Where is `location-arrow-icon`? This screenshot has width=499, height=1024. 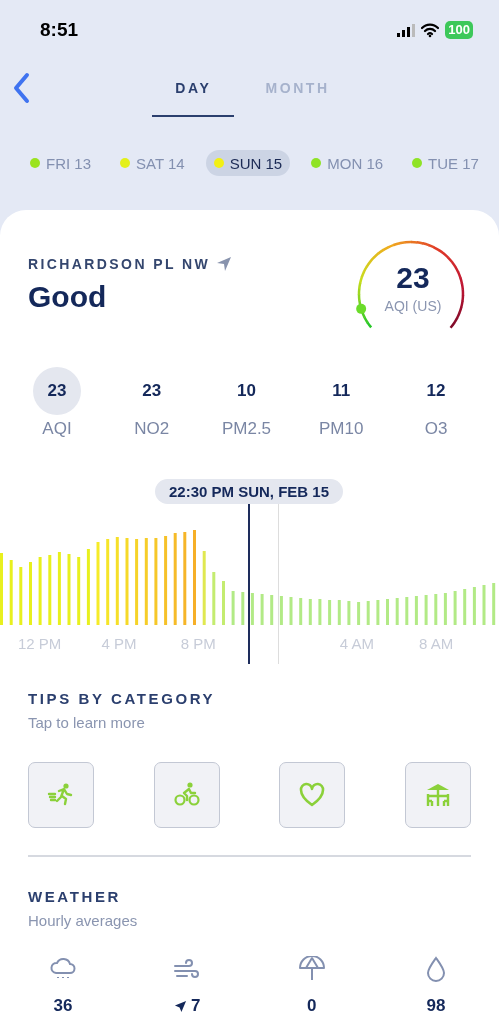 location-arrow-icon is located at coordinates (224, 264).